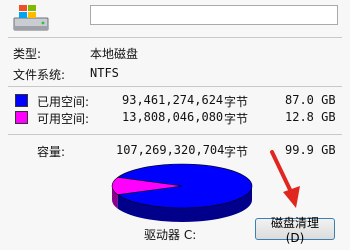 This screenshot has width=350, height=250. What do you see at coordinates (170, 150) in the screenshot?
I see `capacity-bytes: 107,269,320,704` at bounding box center [170, 150].